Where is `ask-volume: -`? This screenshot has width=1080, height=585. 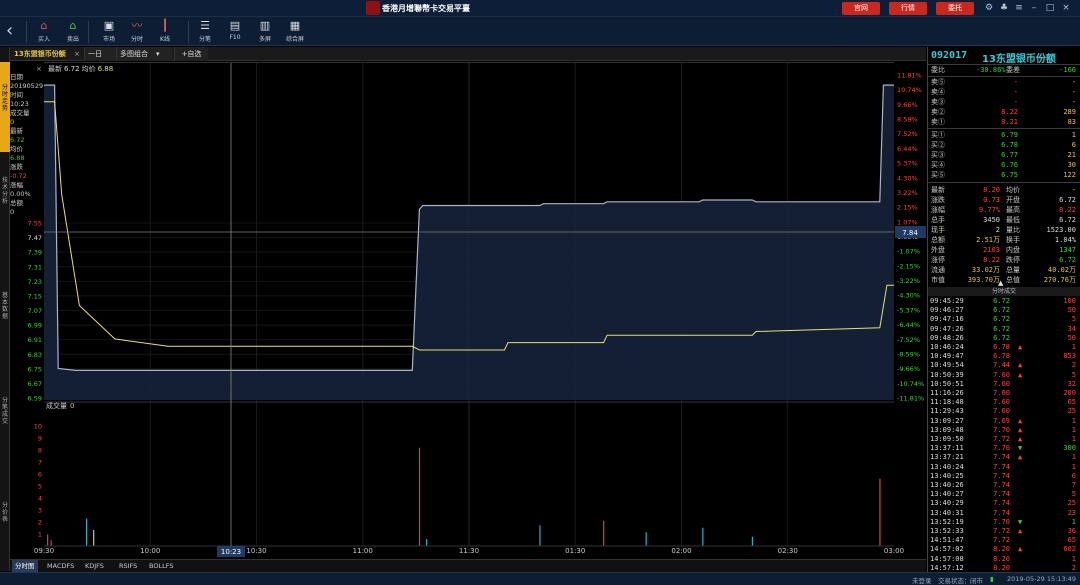
ask-volume: - is located at coordinates (1073, 102).